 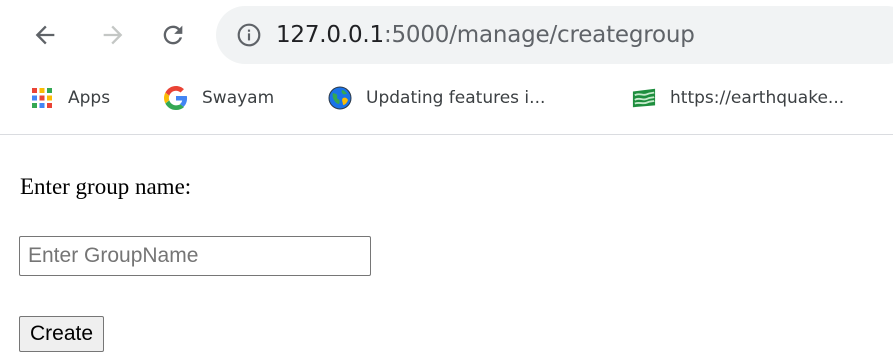 I want to click on arrow-left-icon, so click(x=45, y=35).